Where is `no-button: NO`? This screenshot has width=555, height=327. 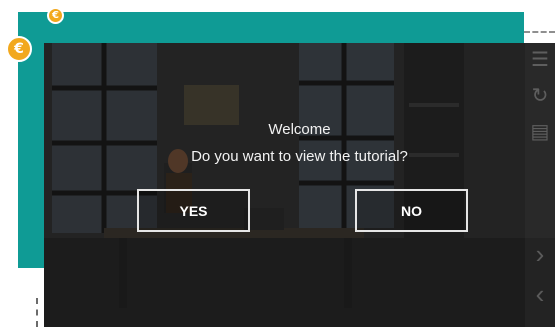 no-button: NO is located at coordinates (411, 210).